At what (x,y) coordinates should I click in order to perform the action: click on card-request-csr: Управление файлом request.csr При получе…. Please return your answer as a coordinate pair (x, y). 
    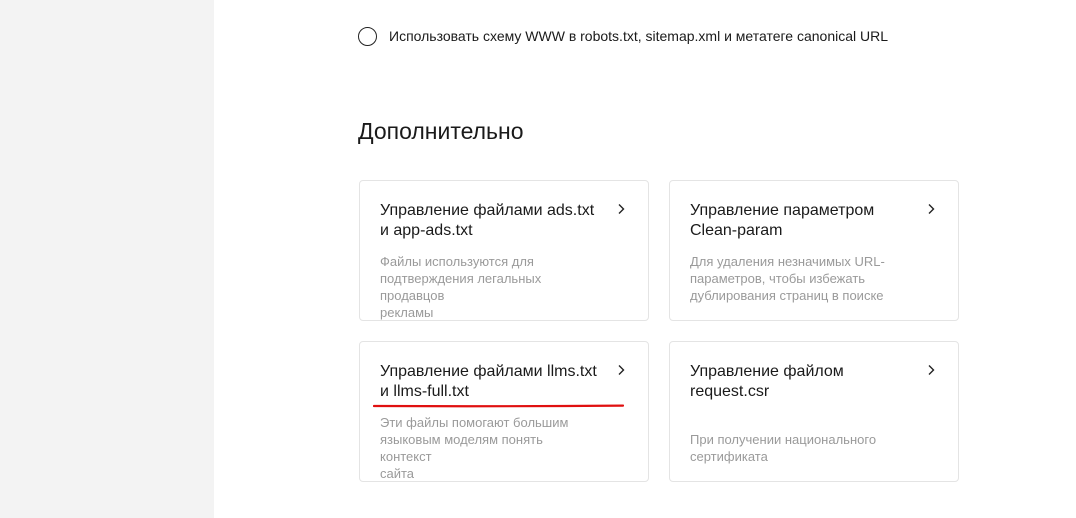
    Looking at the image, I should click on (814, 411).